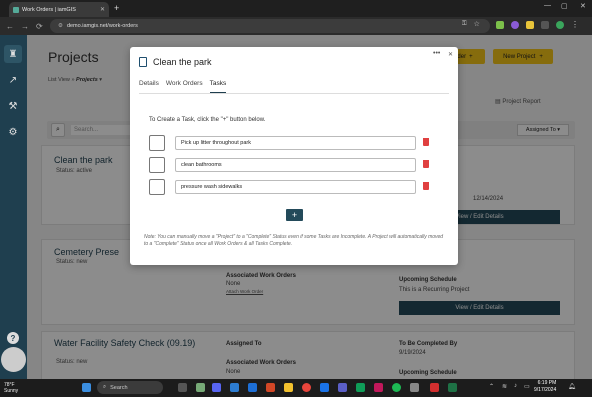 This screenshot has width=592, height=397. Describe the element at coordinates (143, 62) in the screenshot. I see `document-icon` at that location.